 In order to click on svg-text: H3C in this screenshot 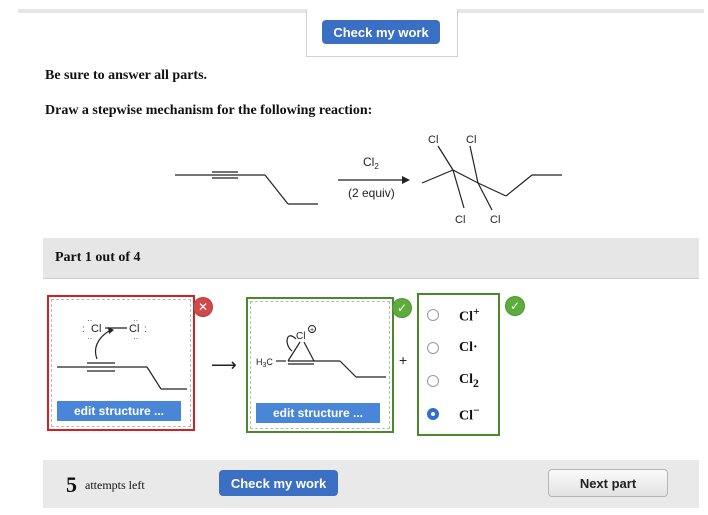, I will do `click(264, 363)`.